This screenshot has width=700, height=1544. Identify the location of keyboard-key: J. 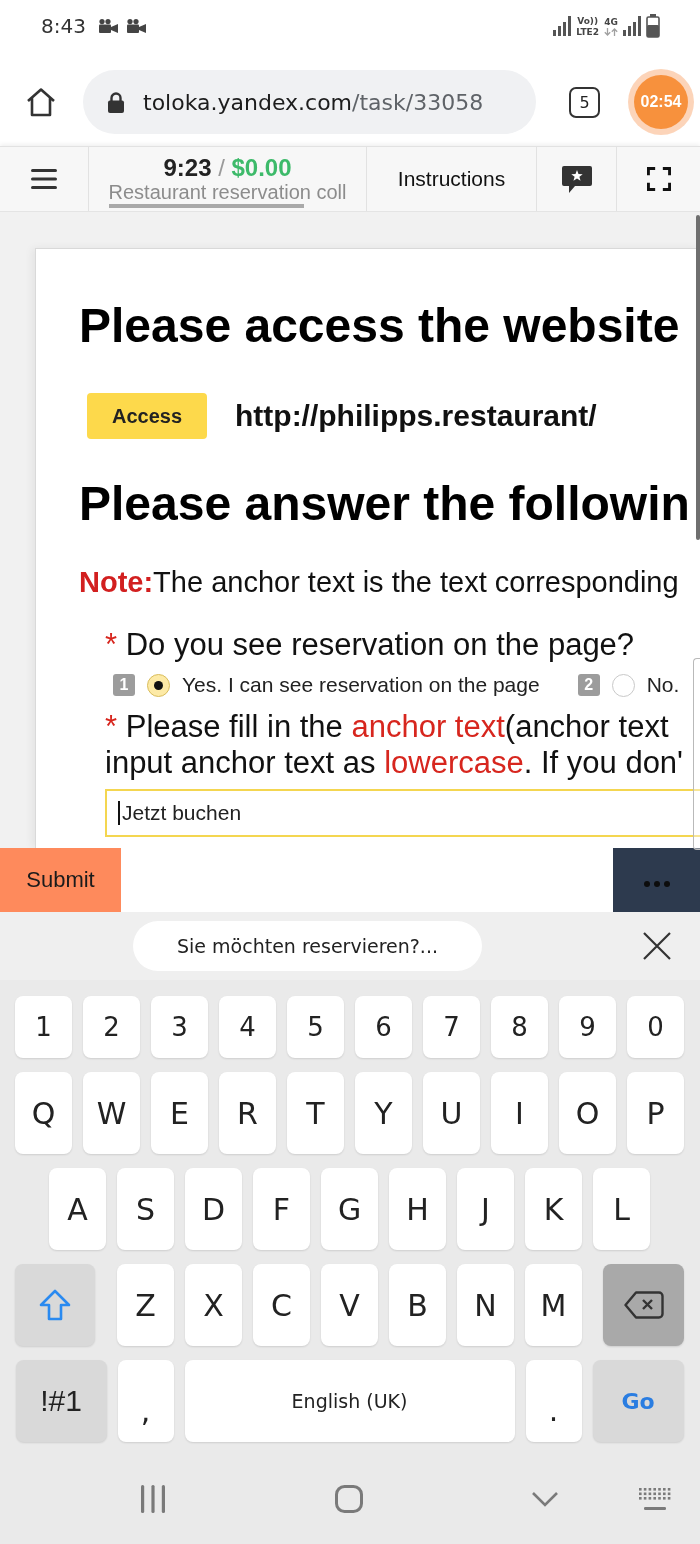
(485, 1209).